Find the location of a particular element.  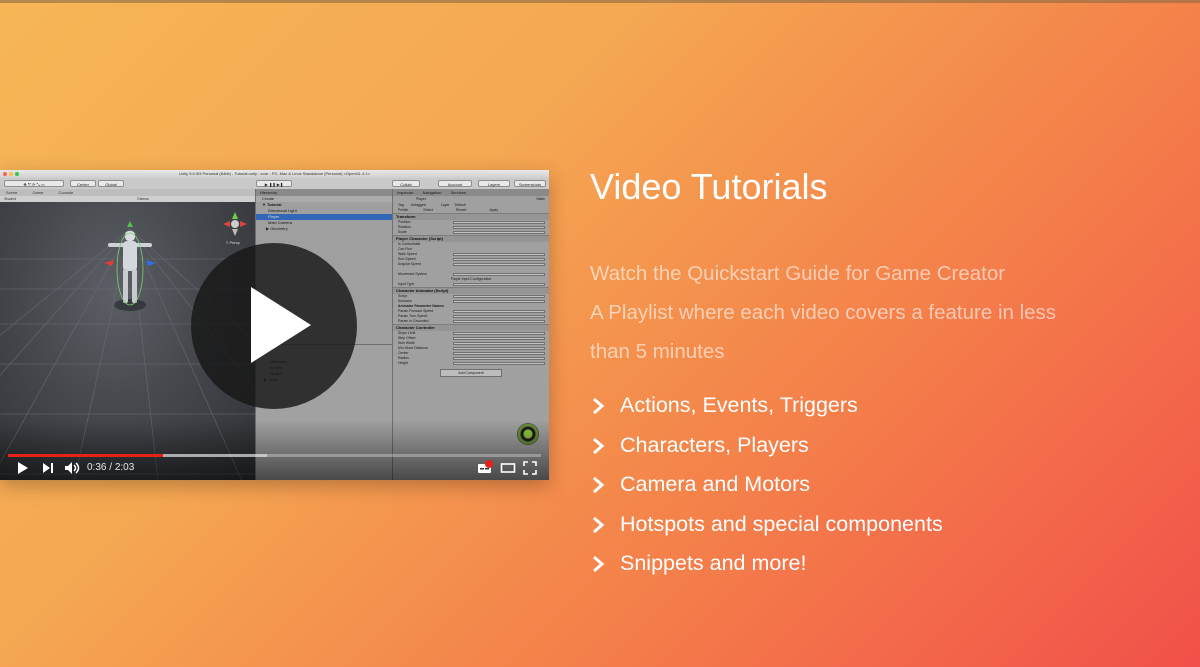

feature-item: Characters, Players is located at coordinates (766, 446).